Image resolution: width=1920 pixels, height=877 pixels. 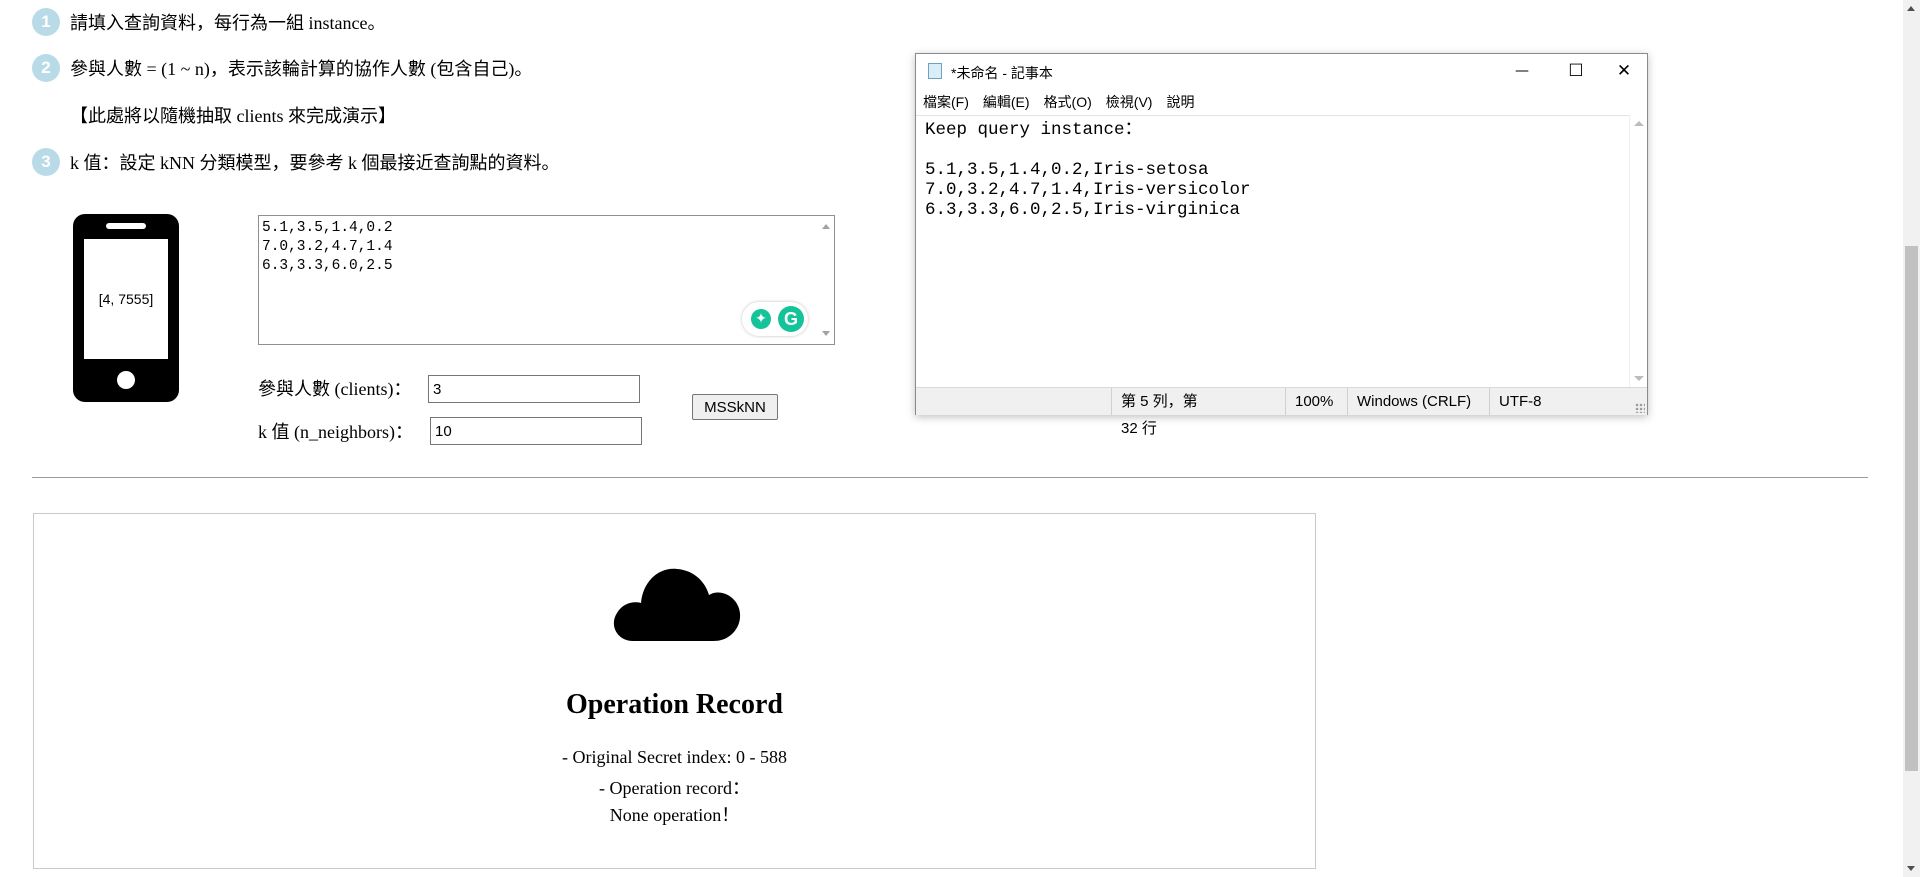 I want to click on minimize-icon: —, so click(x=1522, y=71).